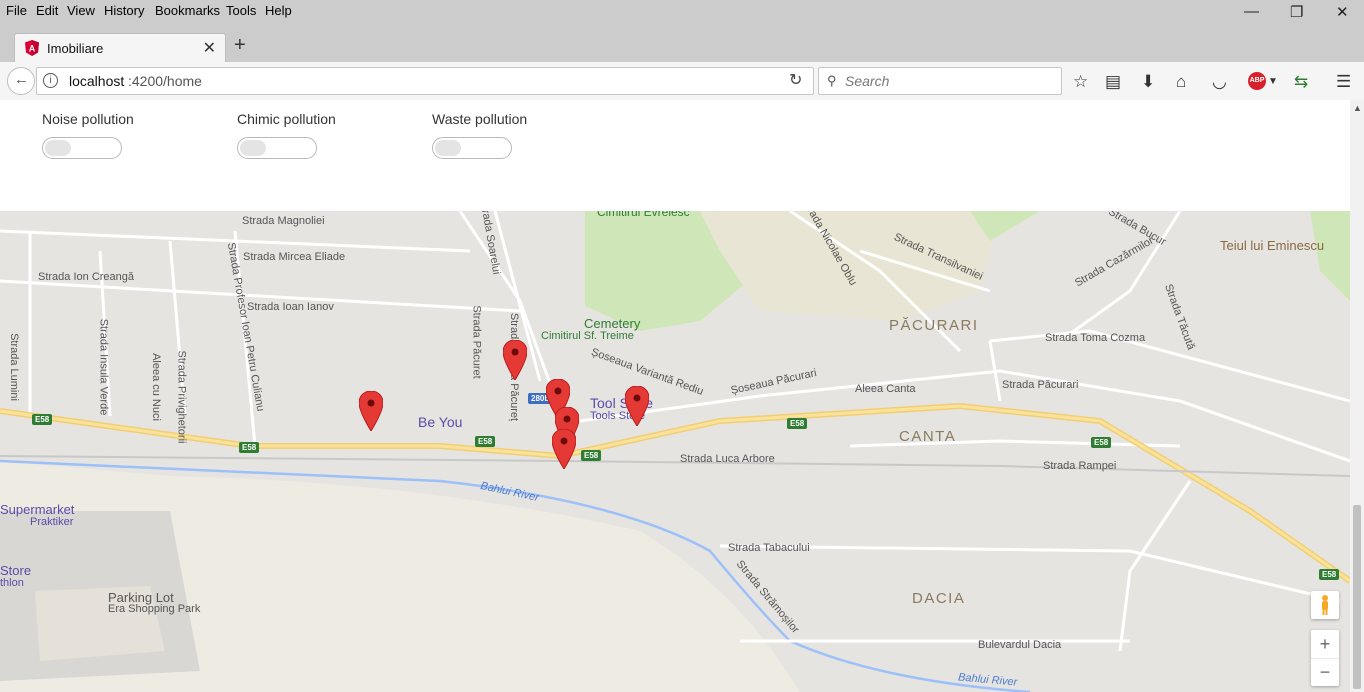  Describe the element at coordinates (165, 81) in the screenshot. I see `url-path: :4200/home` at that location.